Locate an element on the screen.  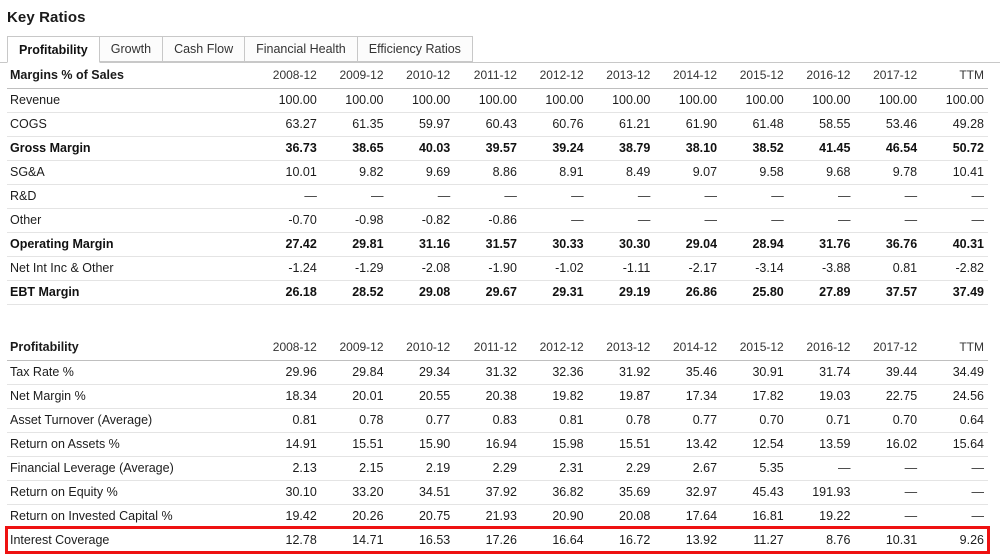
row-value: 0.78 is located at coordinates (621, 420).